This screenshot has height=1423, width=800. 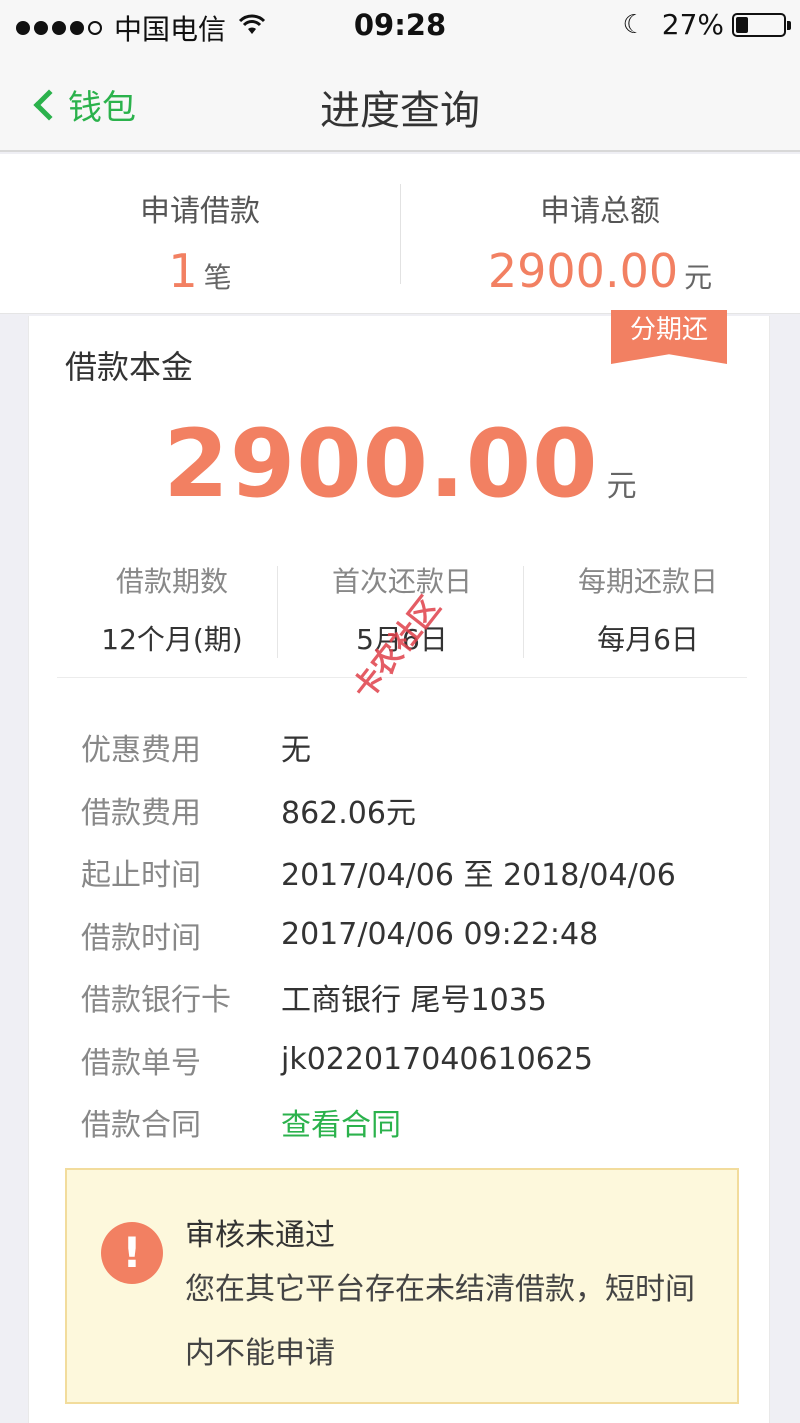 I want to click on detail-row-order-number: 借款单号 jk022017040610625, so click(x=411, y=1060).